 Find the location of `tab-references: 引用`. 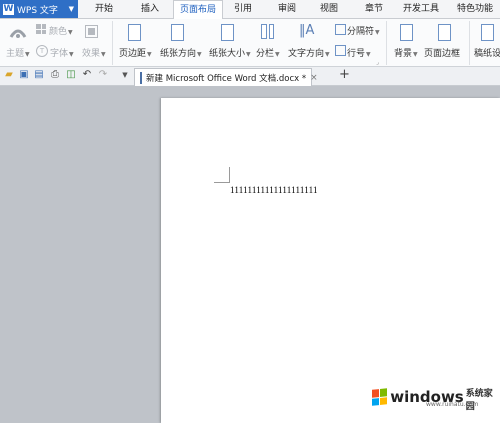

tab-references: 引用 is located at coordinates (243, 9).